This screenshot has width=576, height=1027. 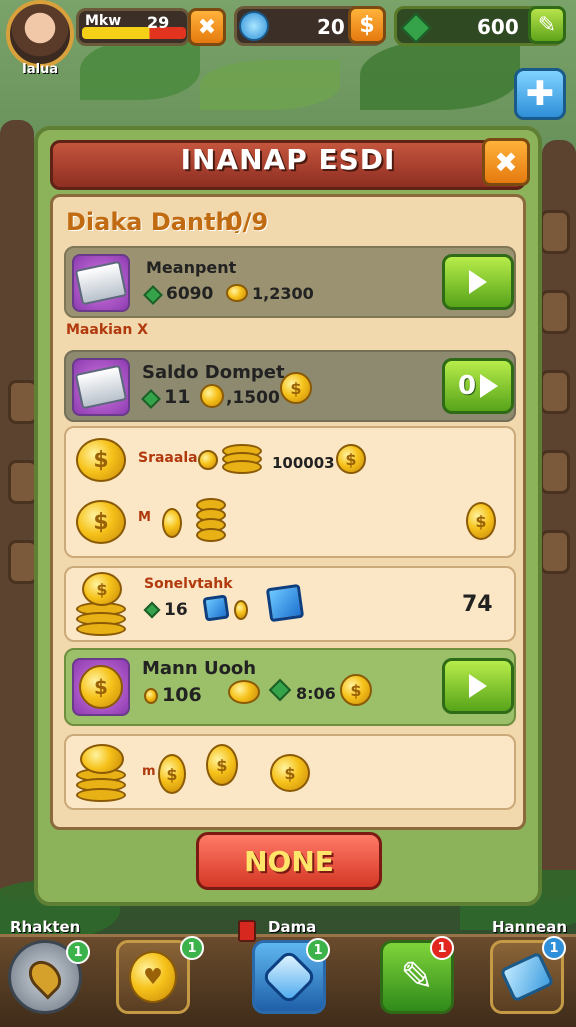 I want to click on health-value: 29, so click(x=158, y=22).